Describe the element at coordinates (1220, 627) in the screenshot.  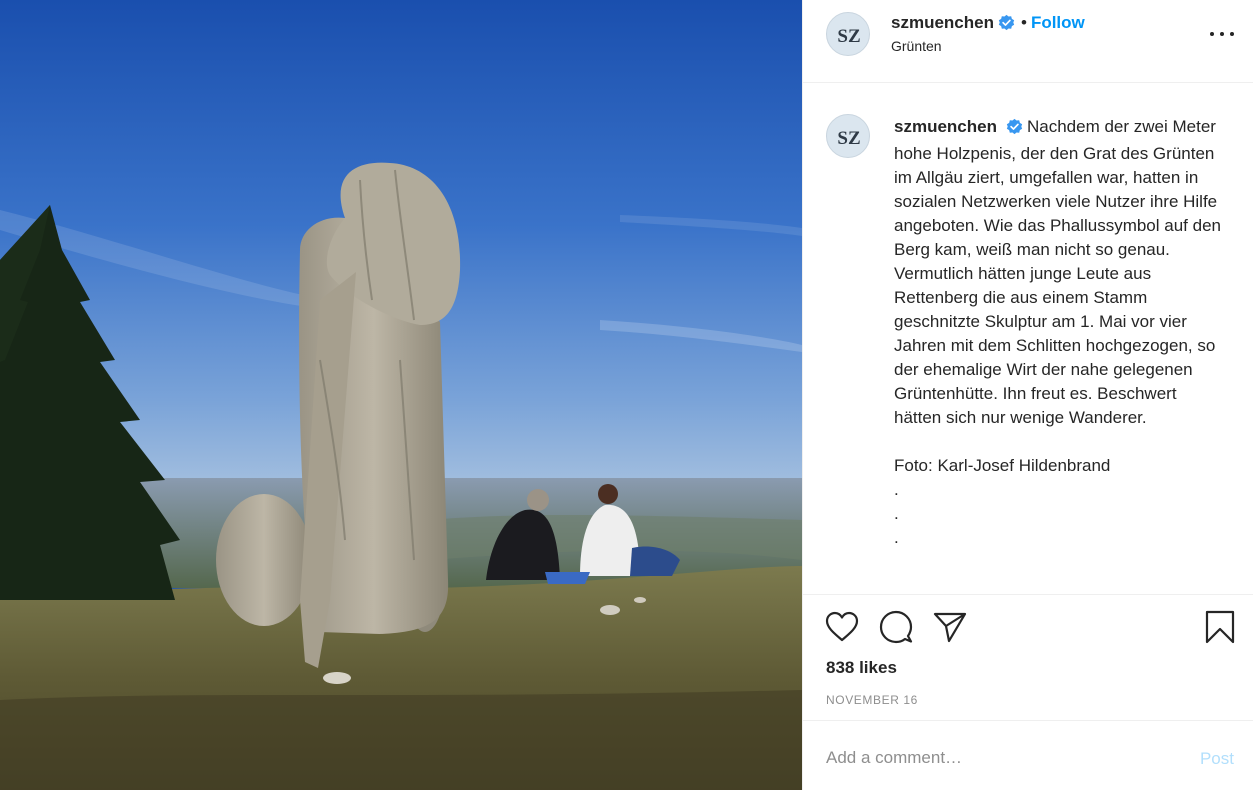
I see `bookmark-icon` at that location.